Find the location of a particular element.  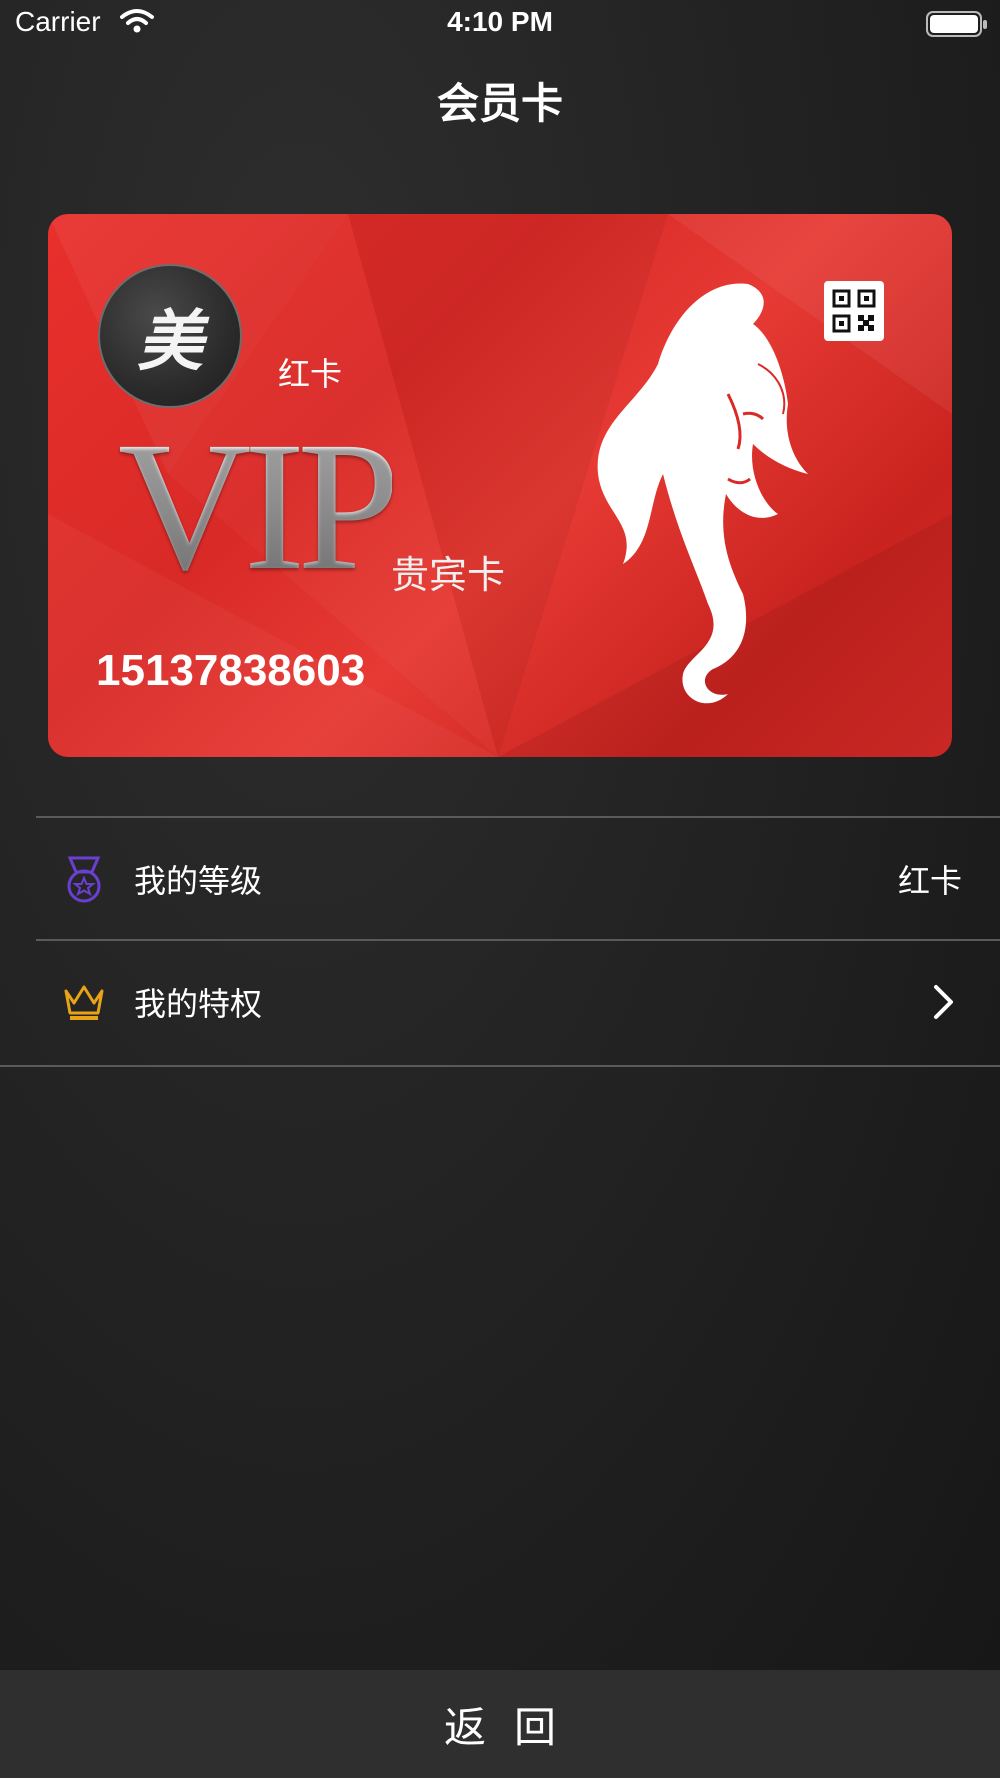

vip-subtitle: 贵宾卡 is located at coordinates (448, 575).